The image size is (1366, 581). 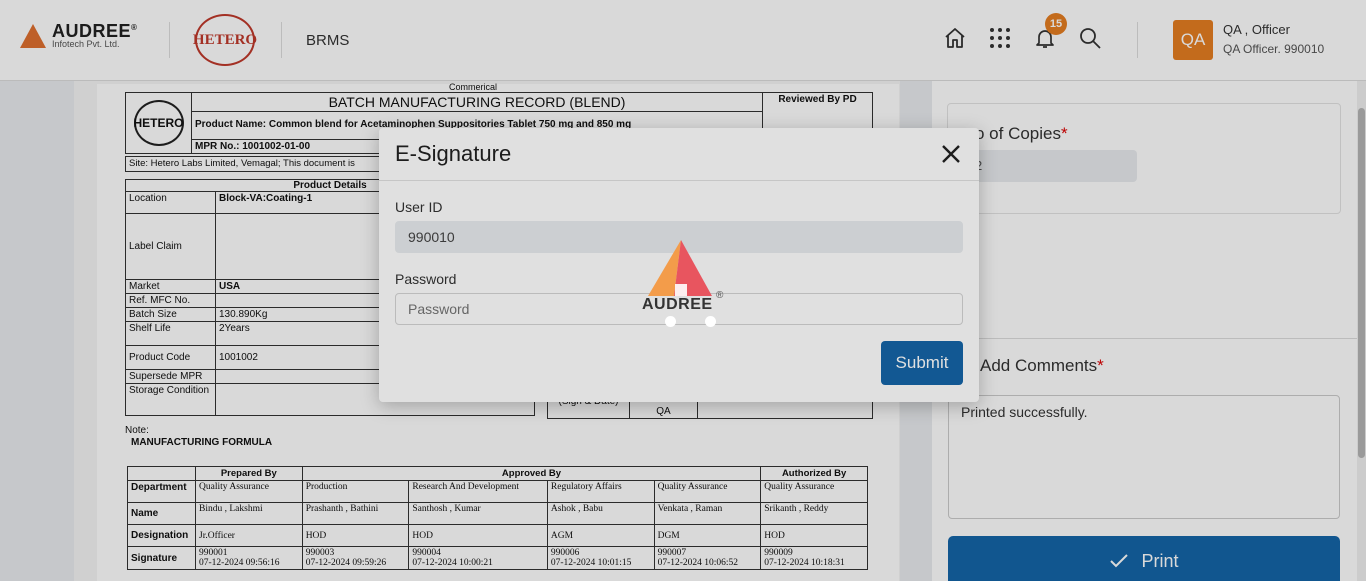 I want to click on audree-loader-mark, so click(x=680, y=268).